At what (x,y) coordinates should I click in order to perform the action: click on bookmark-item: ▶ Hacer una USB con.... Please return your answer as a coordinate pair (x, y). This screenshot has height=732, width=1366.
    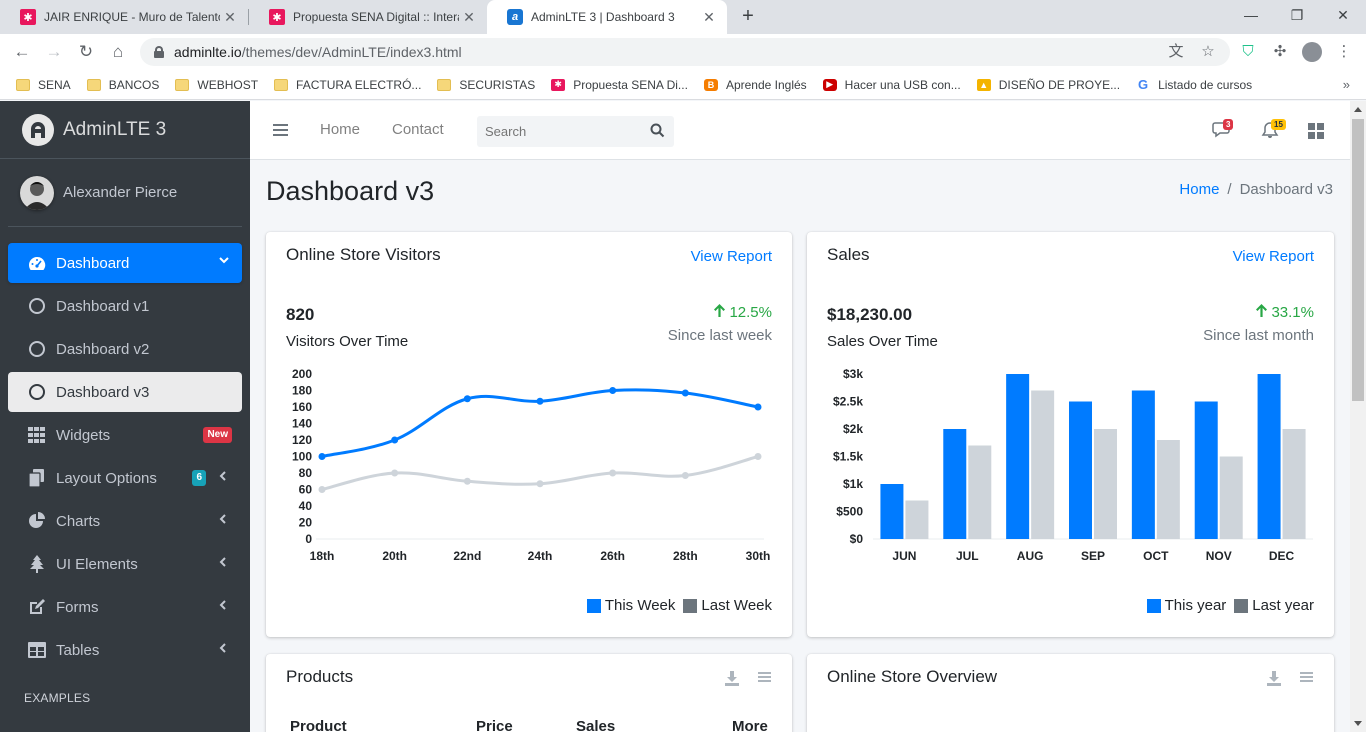
    Looking at the image, I should click on (891, 85).